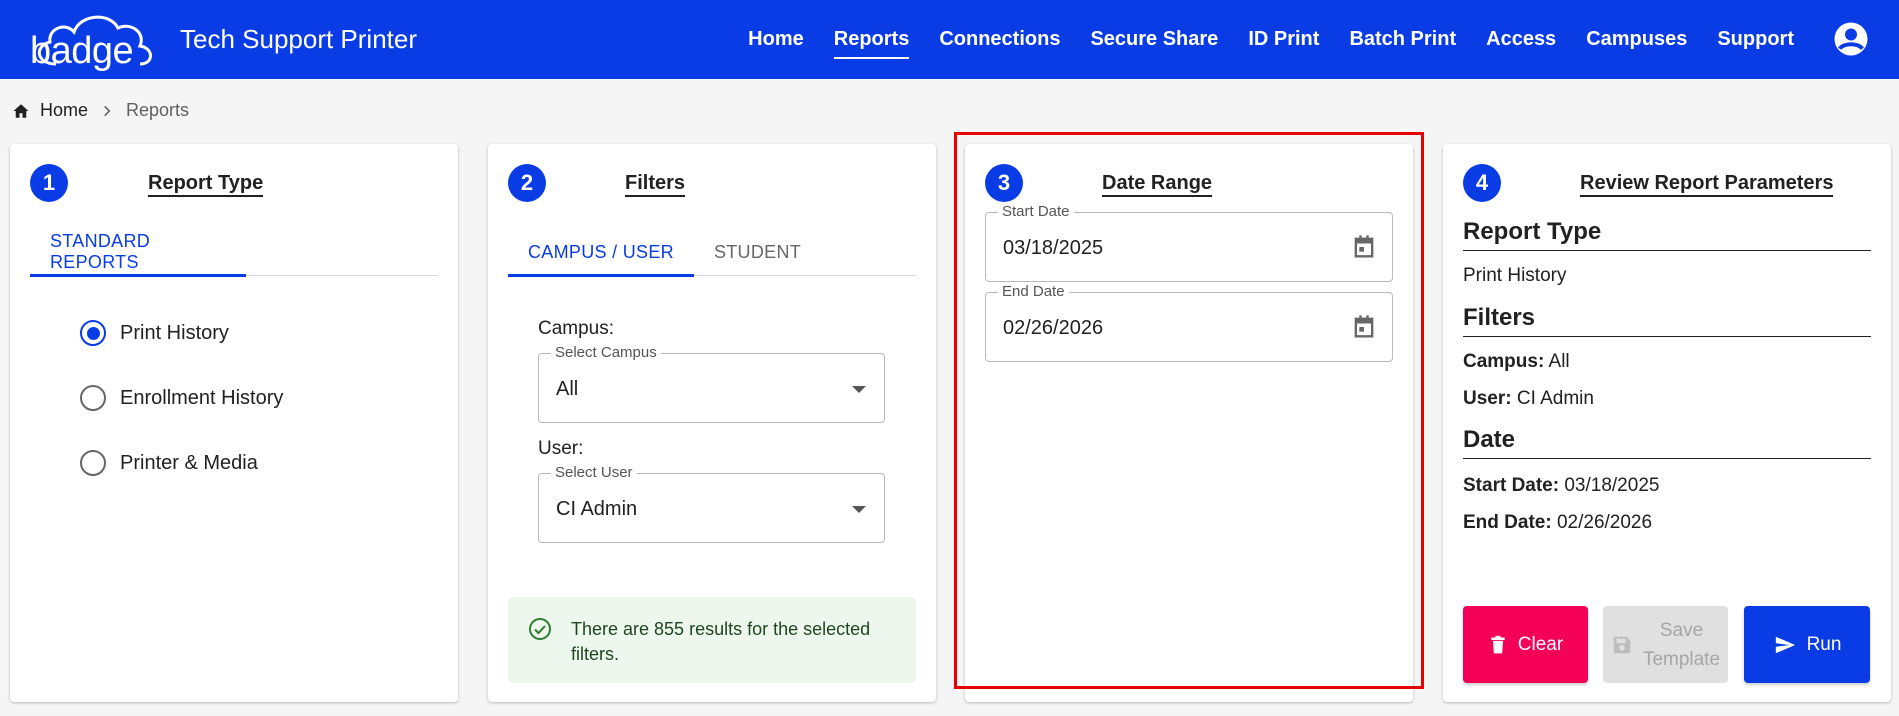 The image size is (1899, 716). Describe the element at coordinates (1681, 630) in the screenshot. I see `save-label-line1: Save` at that location.